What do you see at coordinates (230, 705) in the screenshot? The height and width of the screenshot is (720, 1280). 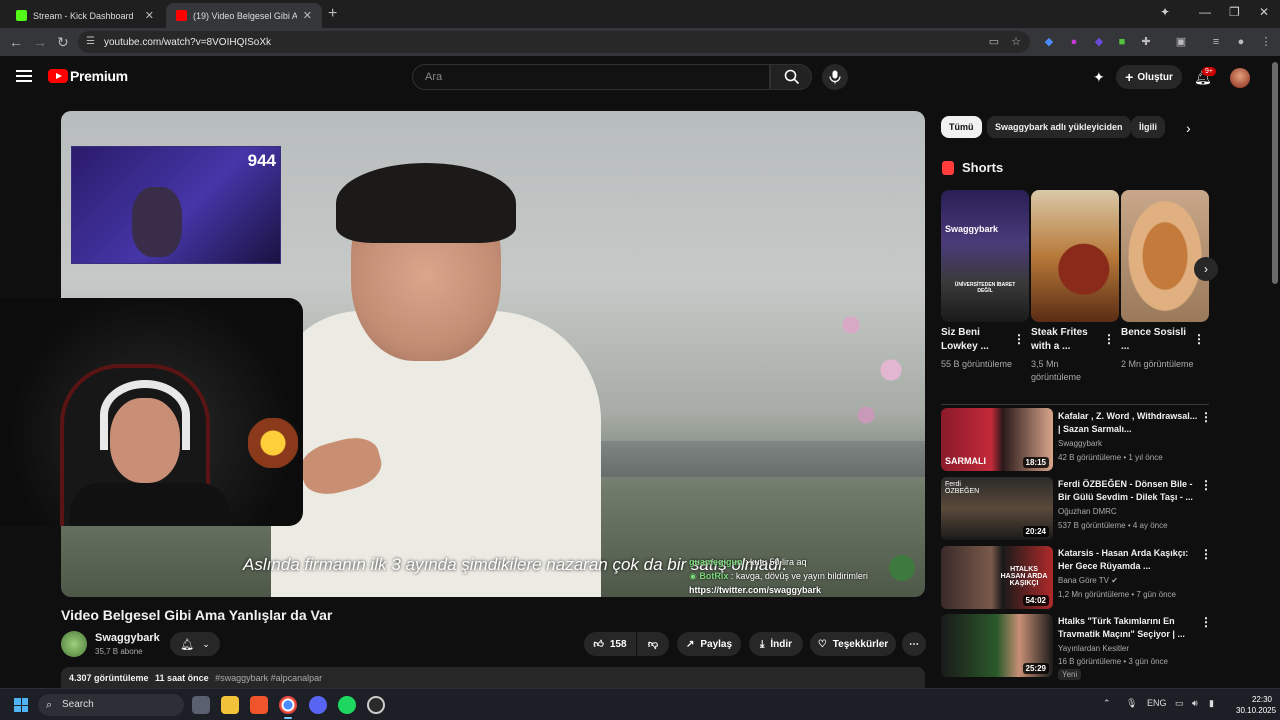 I see `file-explorer-icon` at bounding box center [230, 705].